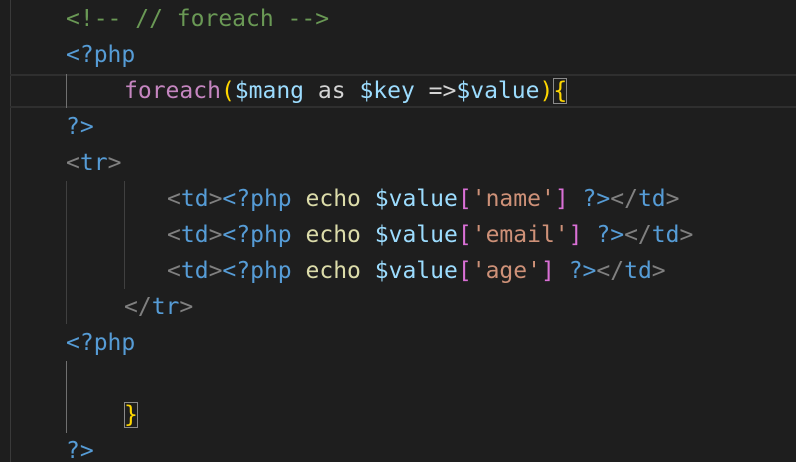 This screenshot has width=796, height=462. I want to click on code-line: }, so click(131, 415).